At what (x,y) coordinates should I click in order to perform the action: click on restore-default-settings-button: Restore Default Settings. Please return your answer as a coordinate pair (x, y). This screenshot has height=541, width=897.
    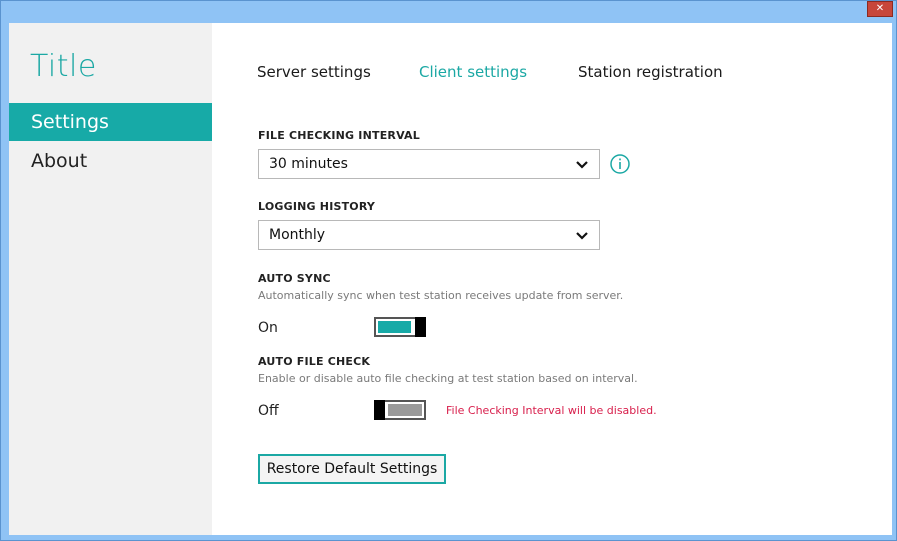
    Looking at the image, I should click on (352, 469).